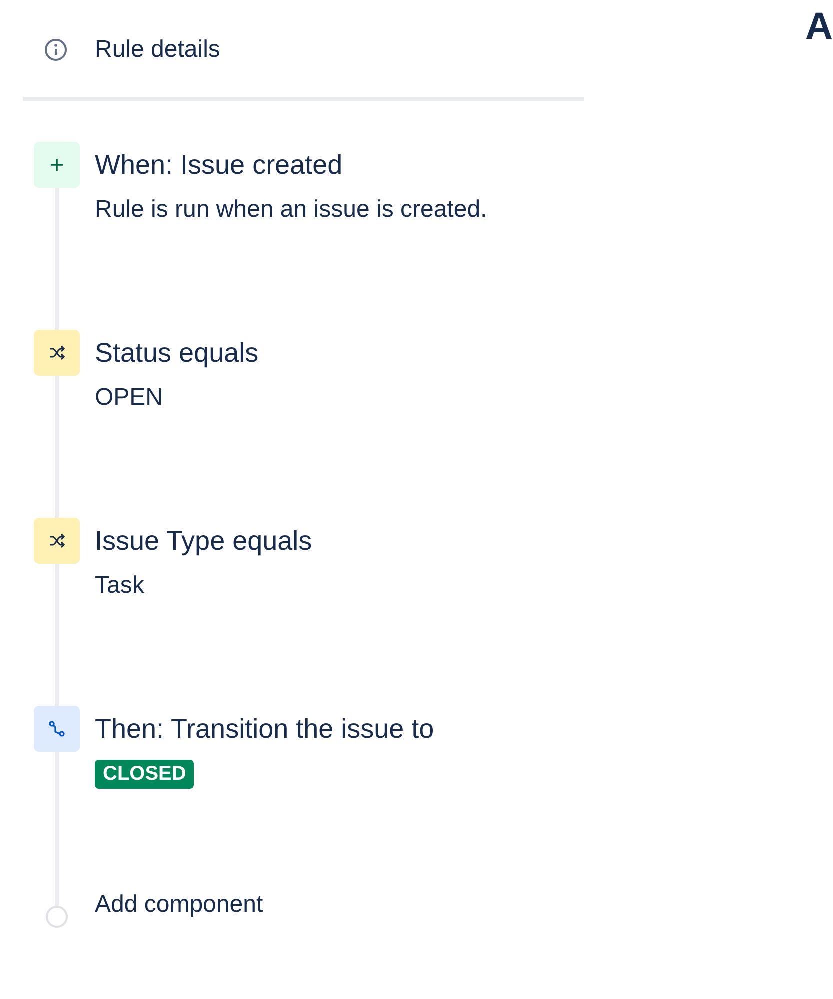  I want to click on page-heading: A, so click(819, 27).